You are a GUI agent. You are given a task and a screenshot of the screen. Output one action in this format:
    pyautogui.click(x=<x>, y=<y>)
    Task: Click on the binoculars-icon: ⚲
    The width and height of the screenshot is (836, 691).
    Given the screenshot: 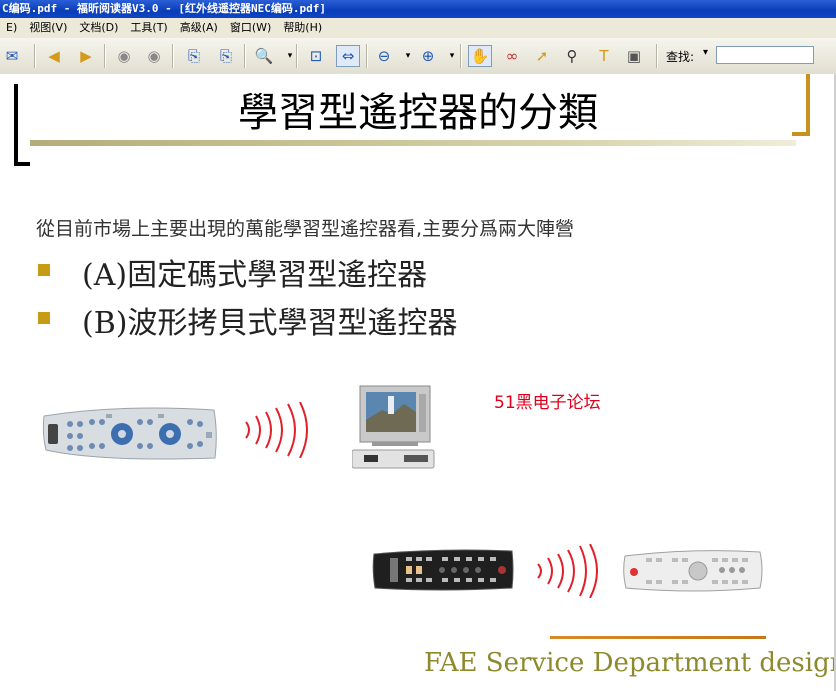 What is the action you would take?
    pyautogui.click(x=572, y=56)
    